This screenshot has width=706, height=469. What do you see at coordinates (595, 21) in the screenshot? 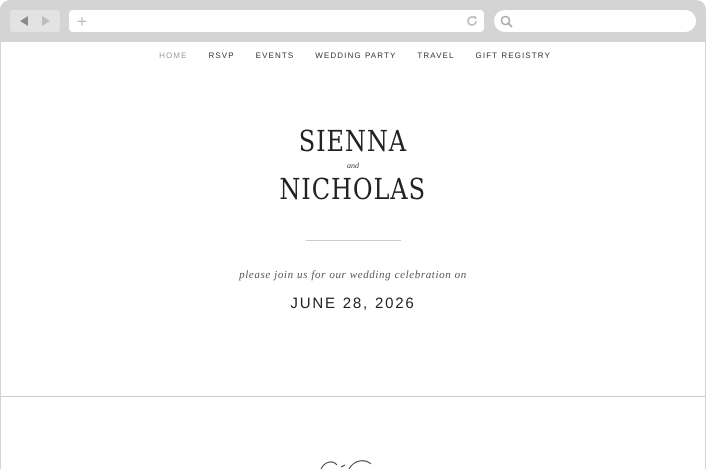
I see `search-field` at bounding box center [595, 21].